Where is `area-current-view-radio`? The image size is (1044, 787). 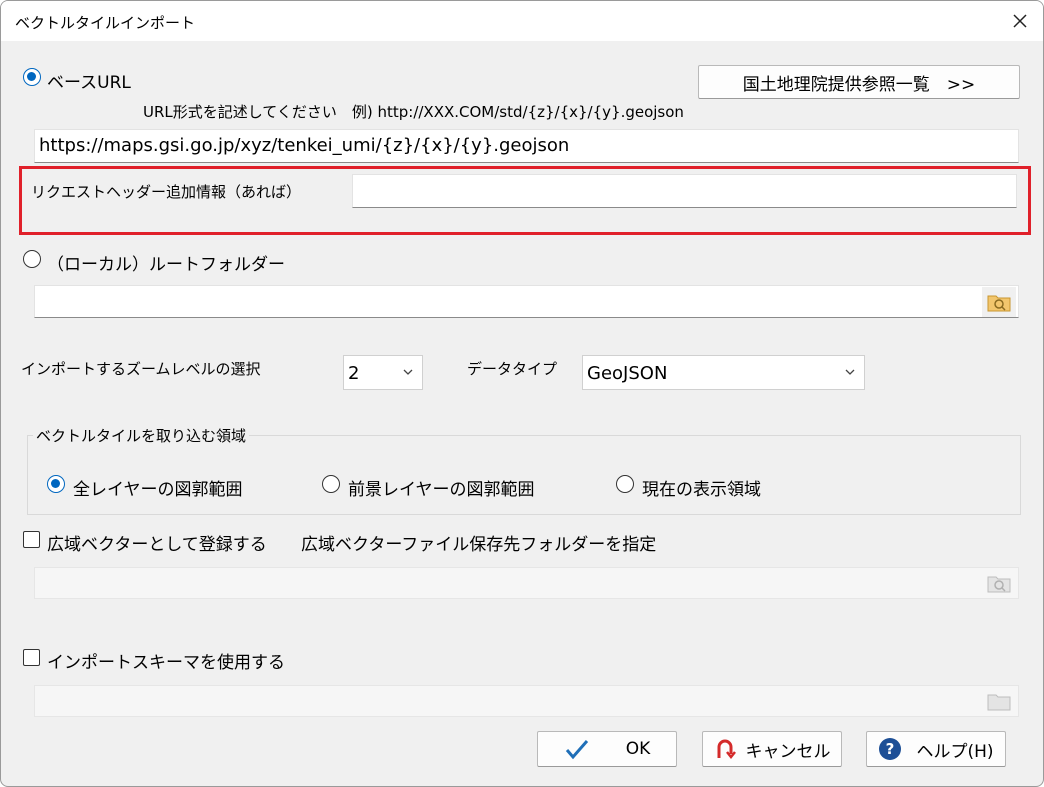
area-current-view-radio is located at coordinates (625, 484).